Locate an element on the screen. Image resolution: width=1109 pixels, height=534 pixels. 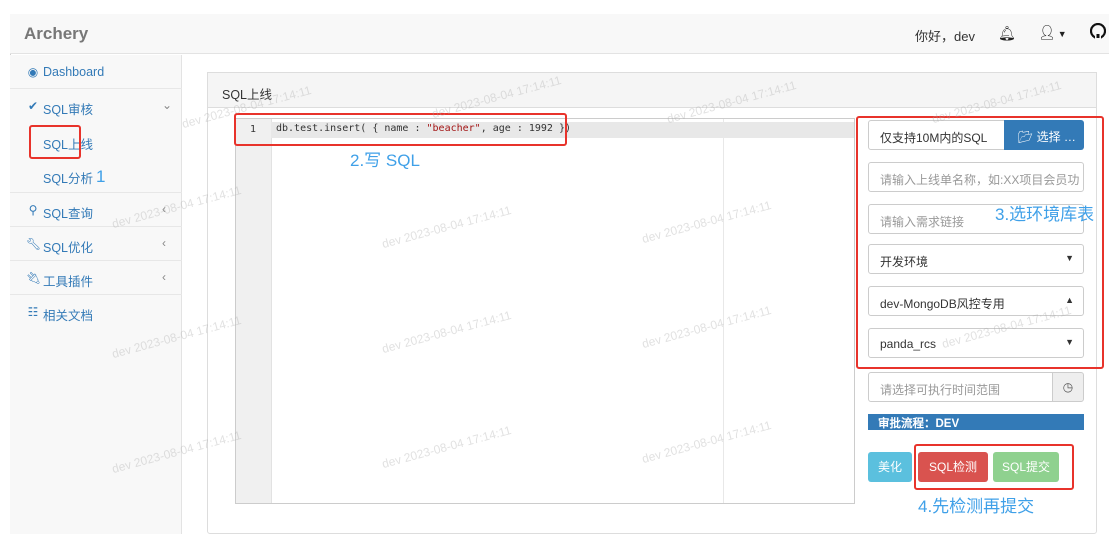
workflow-badge: 审批流程：DEV is located at coordinates (976, 422).